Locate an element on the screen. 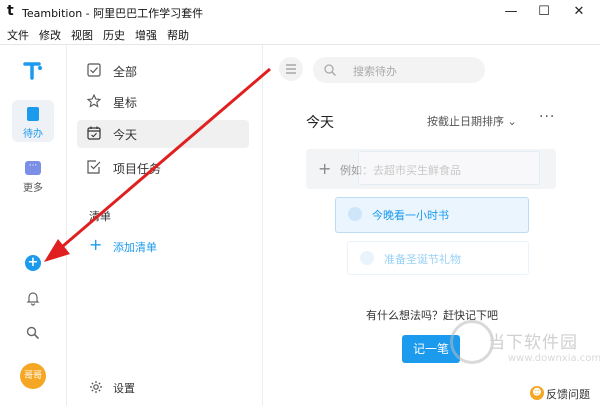 This screenshot has width=600, height=406. settings-label: 设置 is located at coordinates (124, 388).